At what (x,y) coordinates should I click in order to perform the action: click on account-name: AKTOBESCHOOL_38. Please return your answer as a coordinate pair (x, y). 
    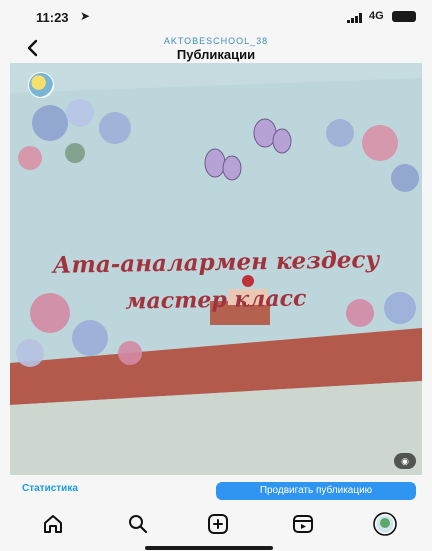
    Looking at the image, I should click on (216, 41).